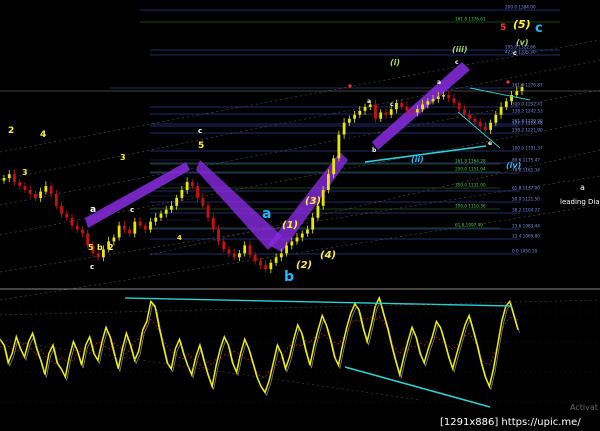 This screenshot has height=431, width=600. I want to click on fib-level-label: 100.0 1110.36, so click(470, 206).